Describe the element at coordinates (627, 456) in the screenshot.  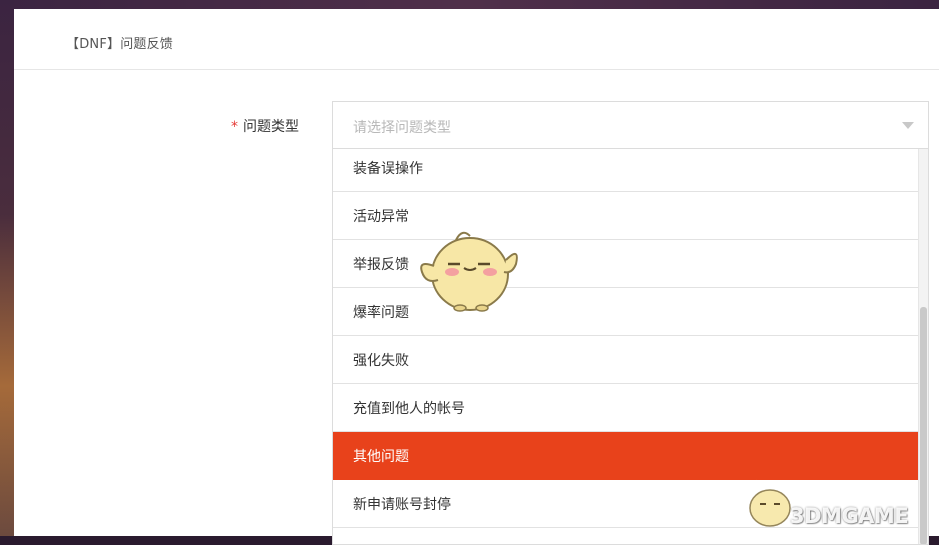
I see `dropdown-item-other-issues: 其他问题` at that location.